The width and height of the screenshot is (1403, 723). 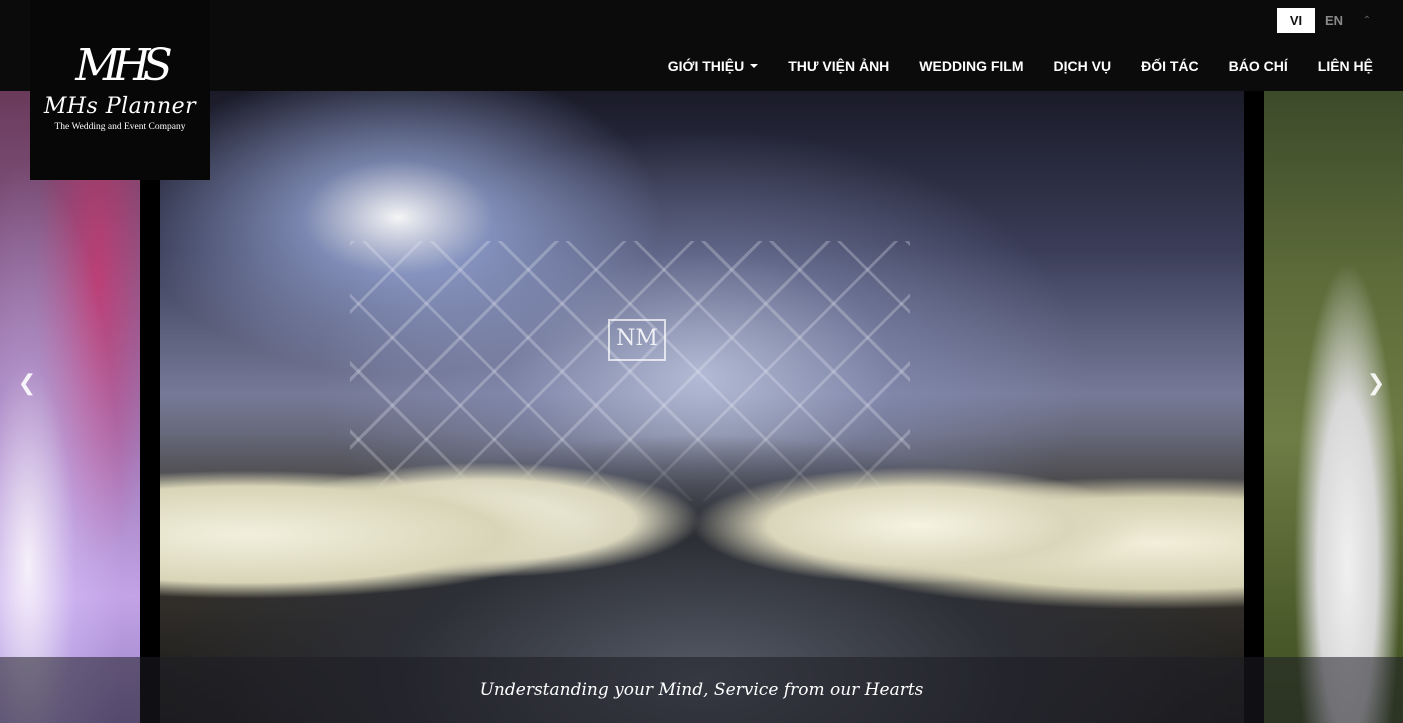 I want to click on nav-item-dich-vu: DỊCH VỤ, so click(x=1083, y=66).